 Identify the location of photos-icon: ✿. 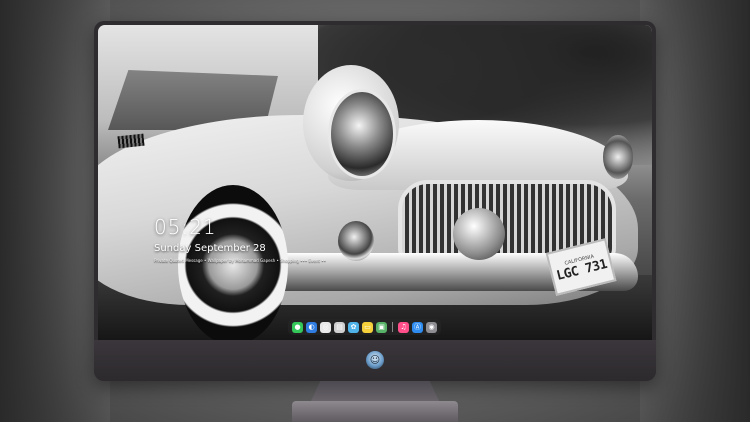
(353, 327).